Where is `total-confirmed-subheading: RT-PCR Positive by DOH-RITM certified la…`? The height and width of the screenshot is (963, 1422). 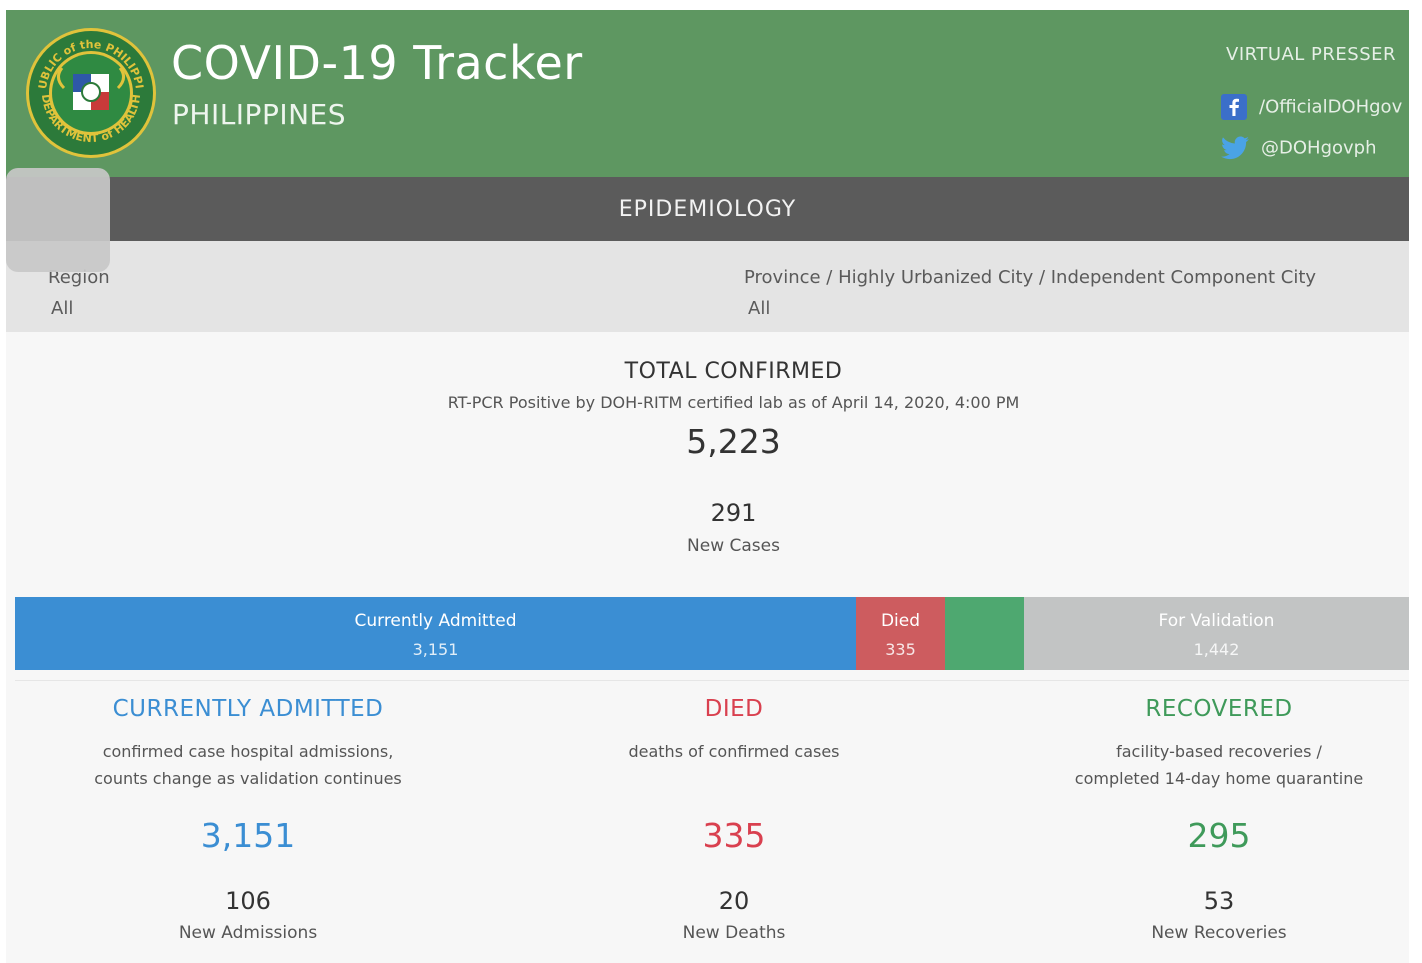 total-confirmed-subheading: RT-PCR Positive by DOH-RITM certified la… is located at coordinates (733, 402).